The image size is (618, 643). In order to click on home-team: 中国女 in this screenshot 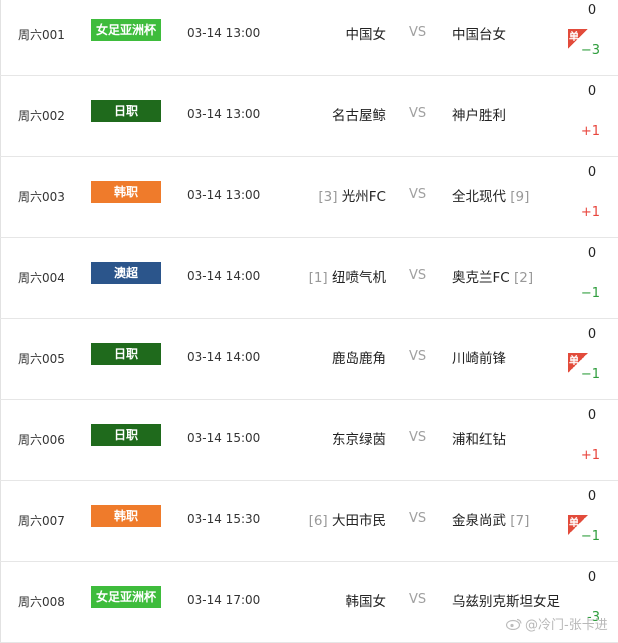, I will do `click(366, 33)`.